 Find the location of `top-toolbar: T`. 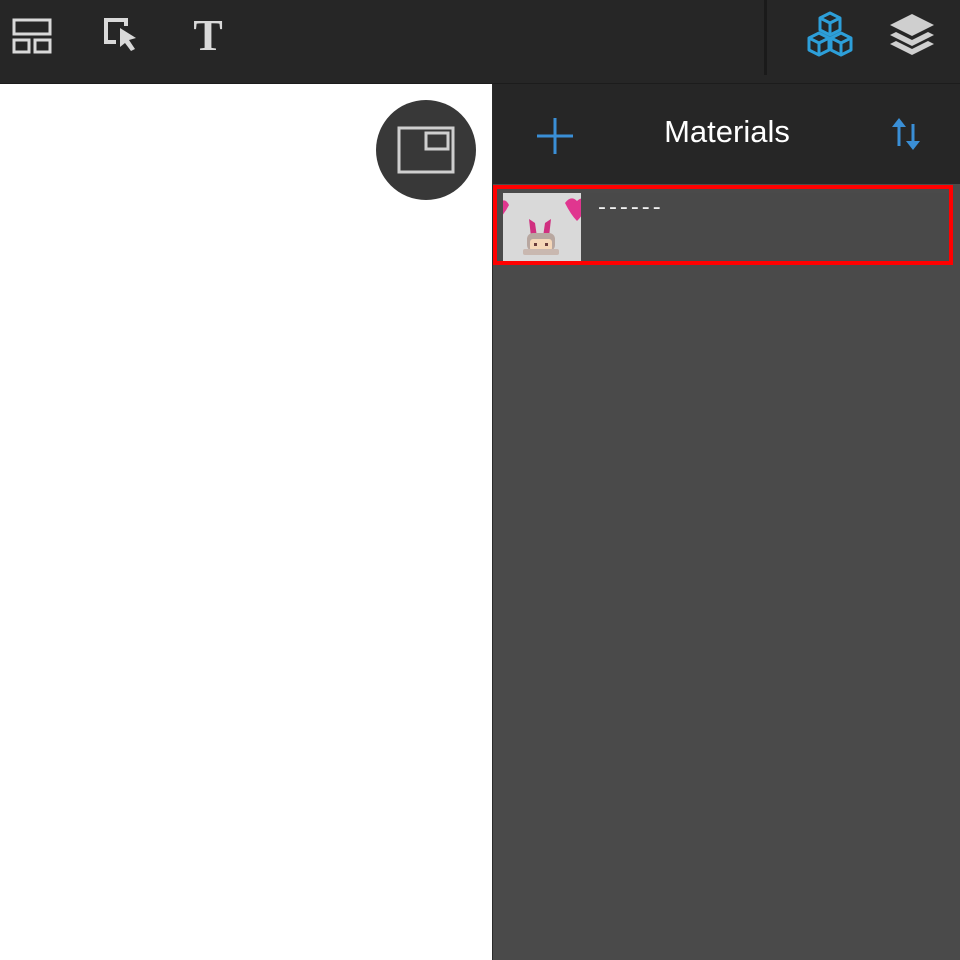

top-toolbar: T is located at coordinates (480, 42).